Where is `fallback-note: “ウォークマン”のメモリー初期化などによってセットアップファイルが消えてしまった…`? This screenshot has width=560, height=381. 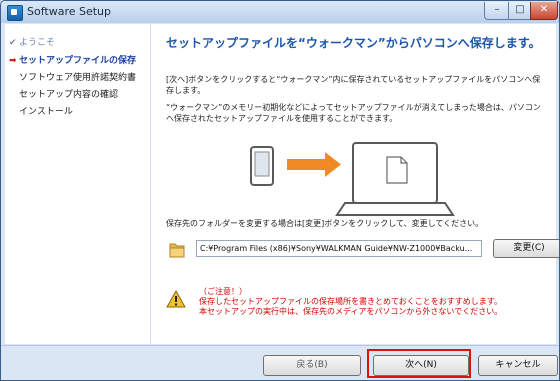
fallback-note: “ウォークマン”のメモリー初期化などによってセットアップファイルが消えてしまった… is located at coordinates (353, 113).